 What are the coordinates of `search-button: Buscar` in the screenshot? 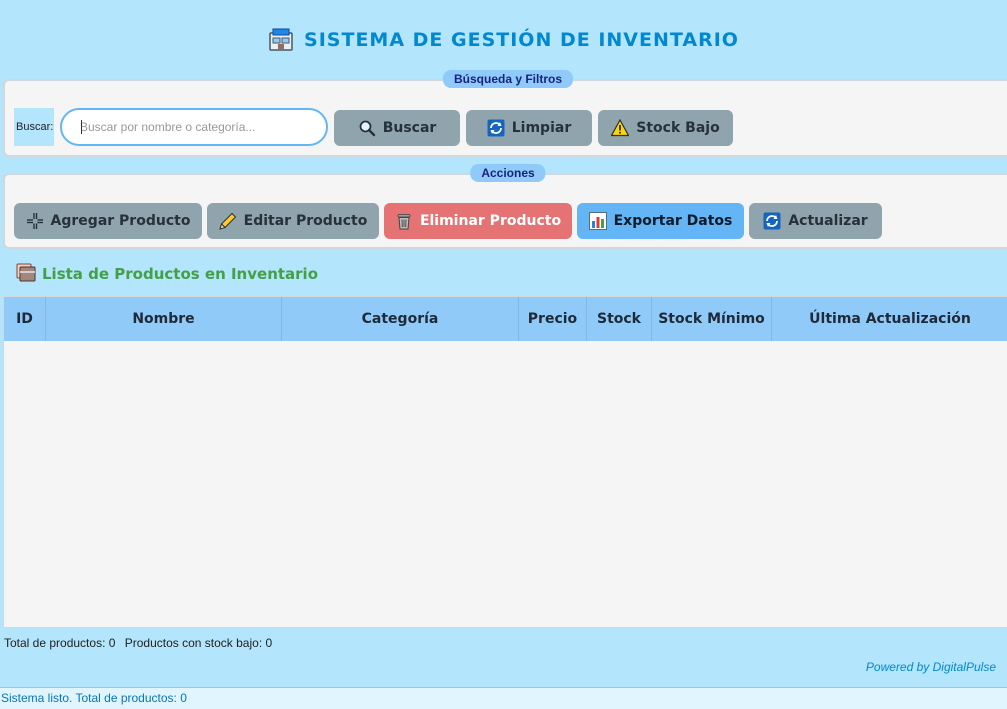 It's located at (397, 128).